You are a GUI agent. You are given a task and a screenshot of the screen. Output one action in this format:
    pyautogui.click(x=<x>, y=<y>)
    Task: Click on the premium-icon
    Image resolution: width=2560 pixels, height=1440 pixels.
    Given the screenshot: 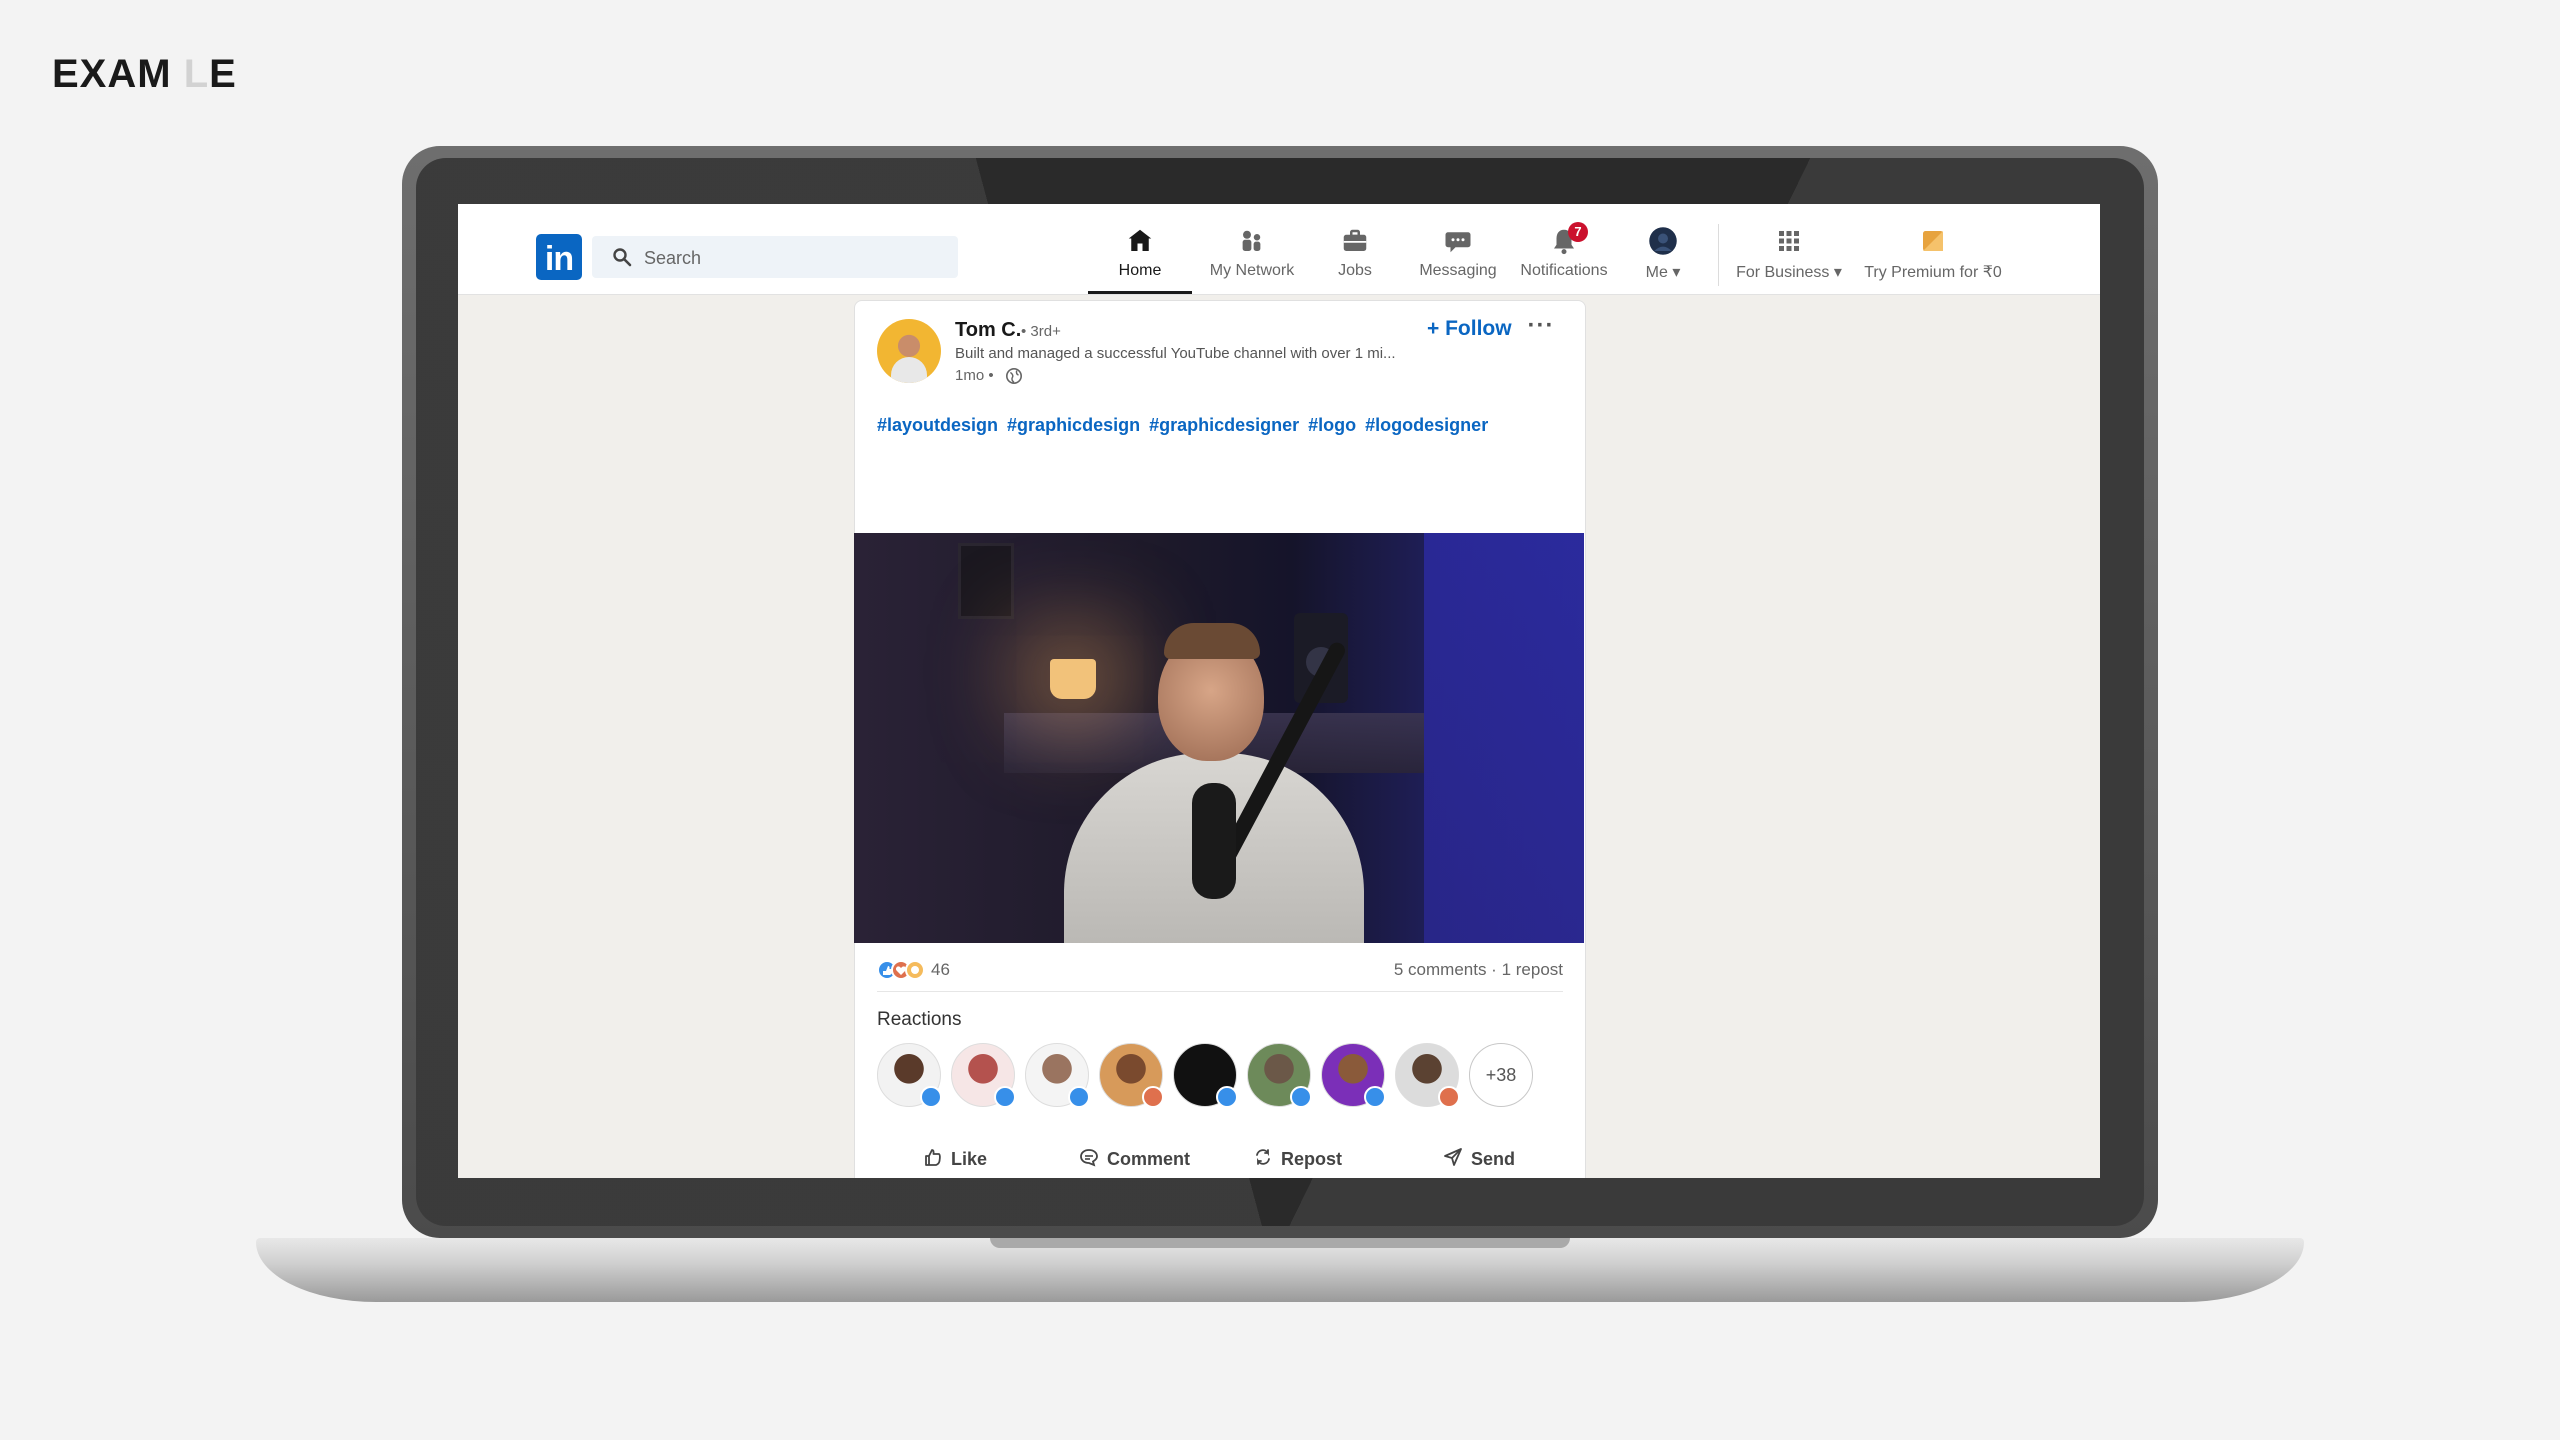 What is the action you would take?
    pyautogui.click(x=1933, y=241)
    